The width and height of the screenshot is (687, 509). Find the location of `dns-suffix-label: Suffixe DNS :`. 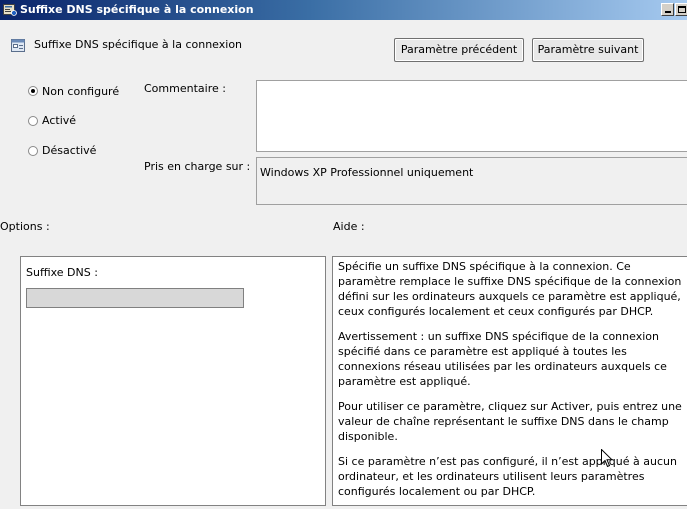

dns-suffix-label: Suffixe DNS : is located at coordinates (62, 272).